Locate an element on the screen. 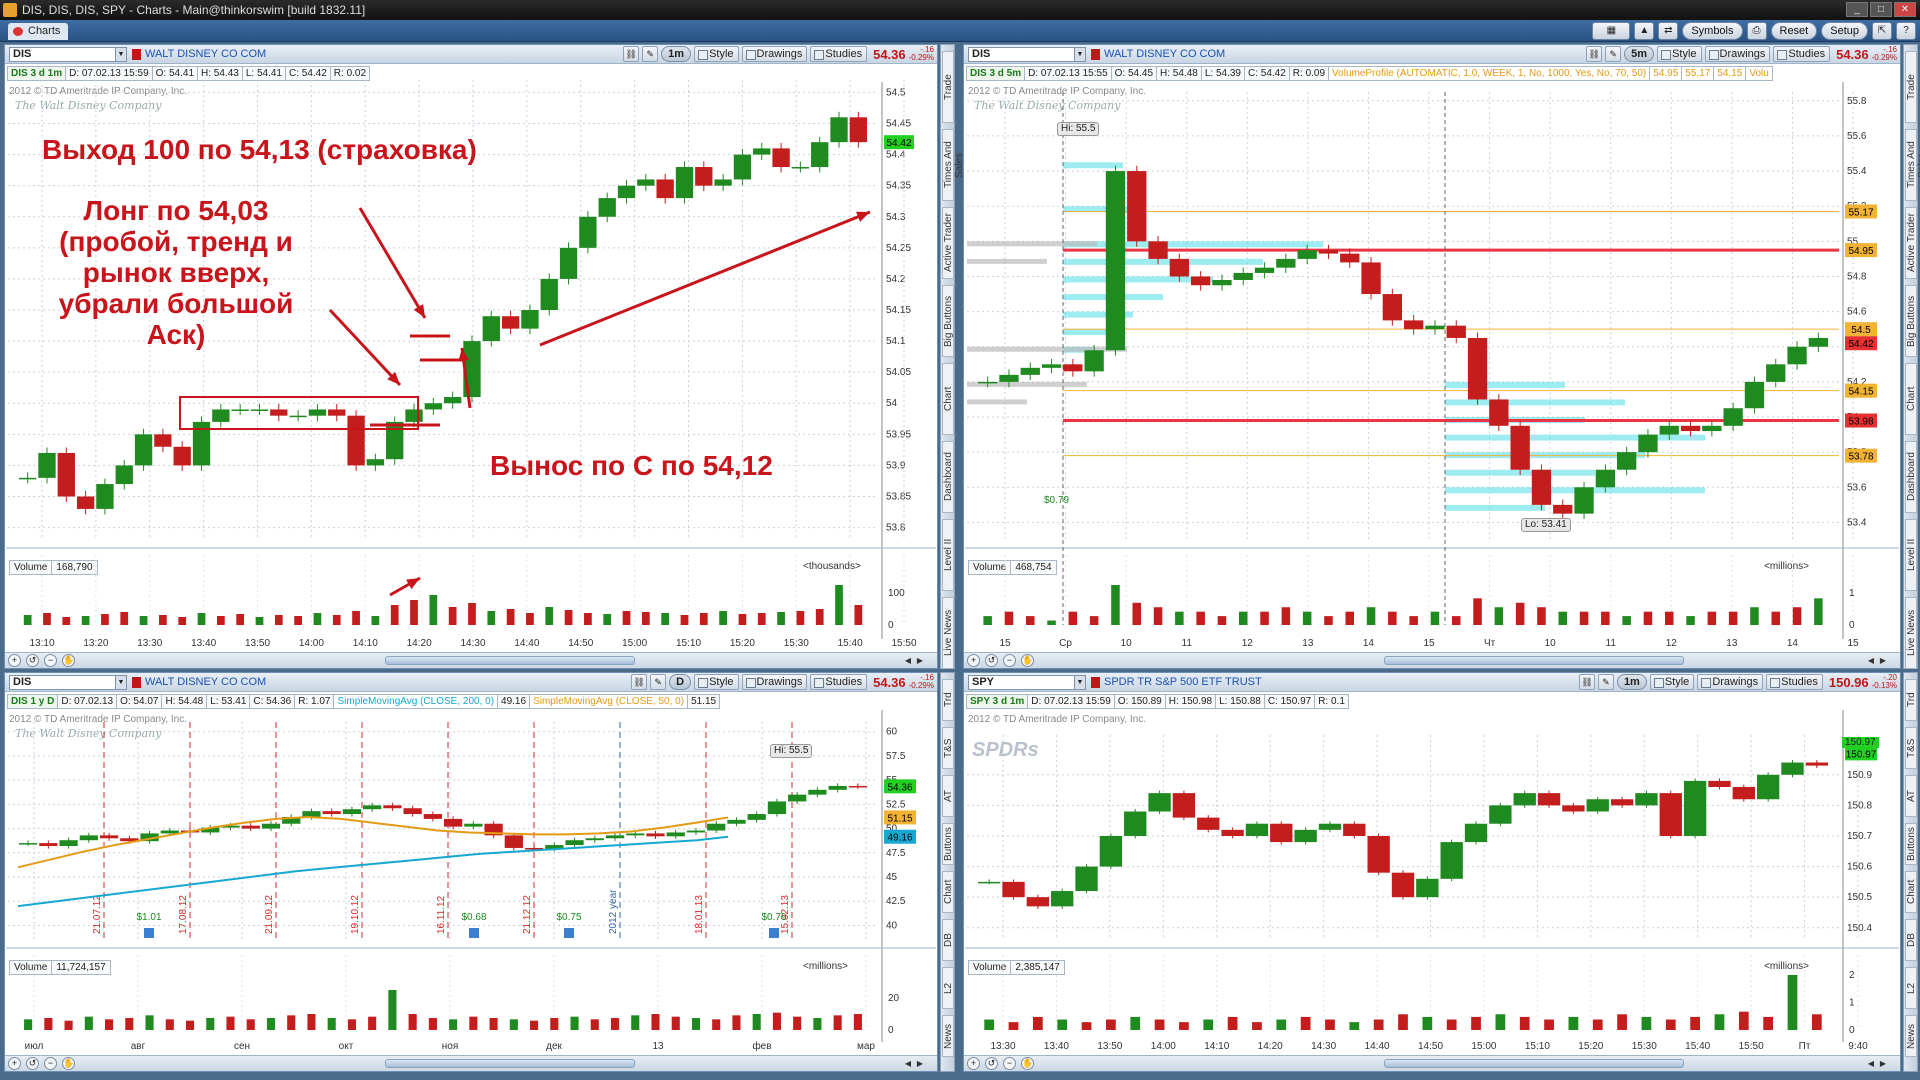 Image resolution: width=1920 pixels, height=1080 pixels. close-button: ✕ is located at coordinates (1905, 9).